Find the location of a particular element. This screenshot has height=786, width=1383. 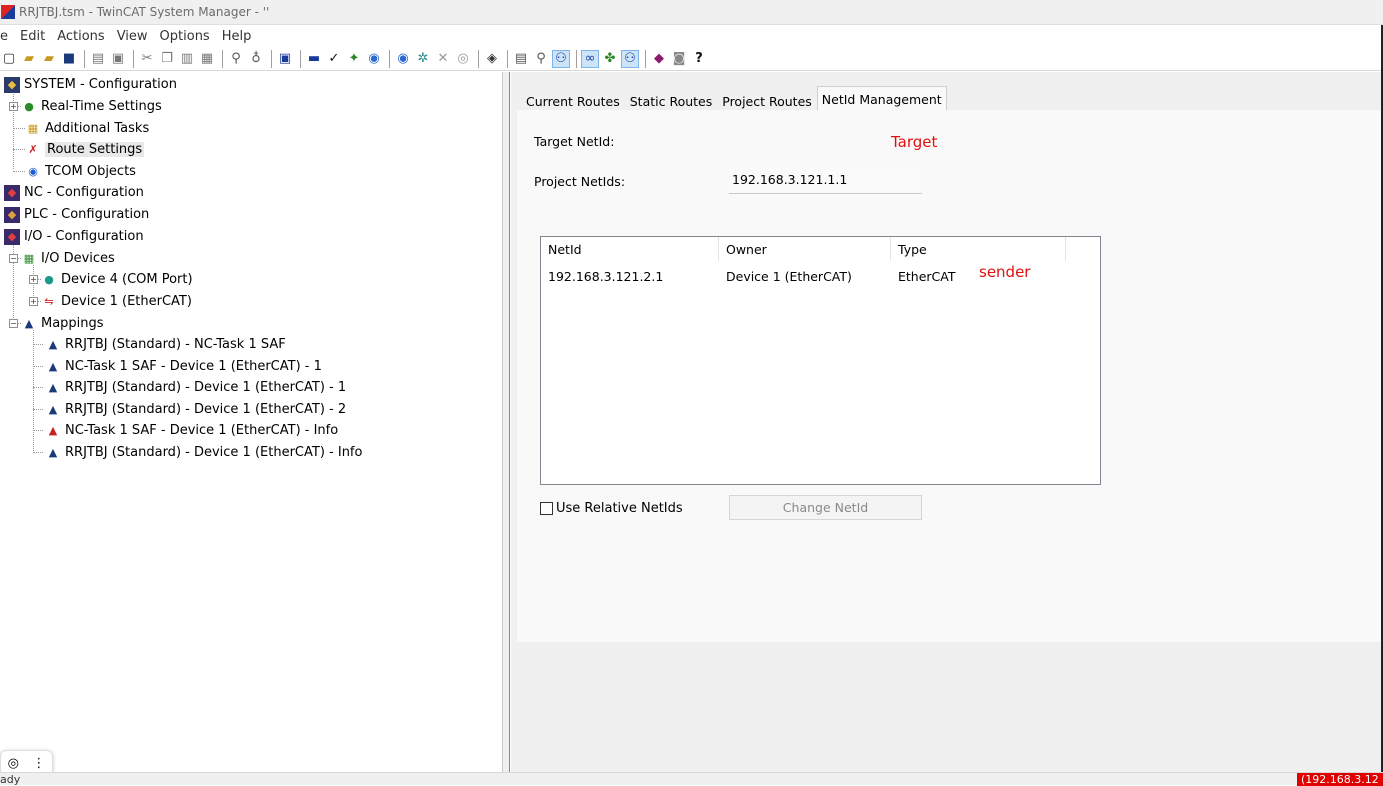

tree-item-label: NC - Configuration is located at coordinates (84, 192).